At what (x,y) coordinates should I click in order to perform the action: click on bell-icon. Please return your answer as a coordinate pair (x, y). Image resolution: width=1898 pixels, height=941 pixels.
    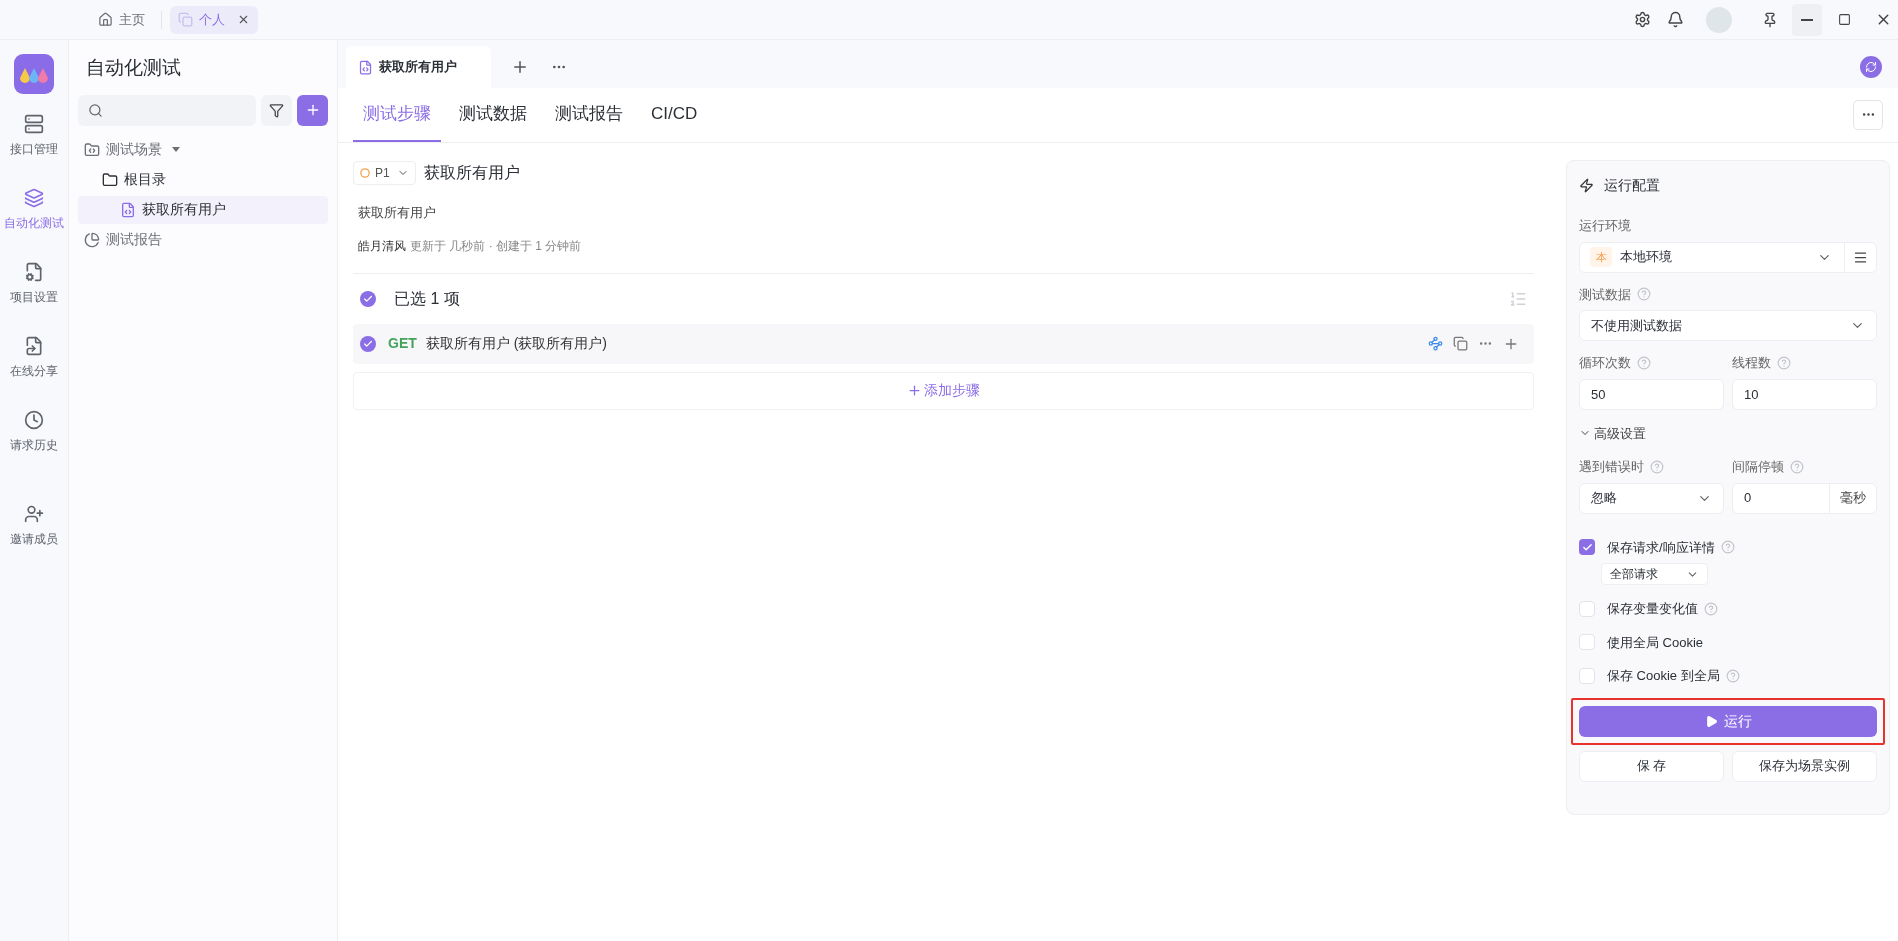
    Looking at the image, I should click on (1675, 19).